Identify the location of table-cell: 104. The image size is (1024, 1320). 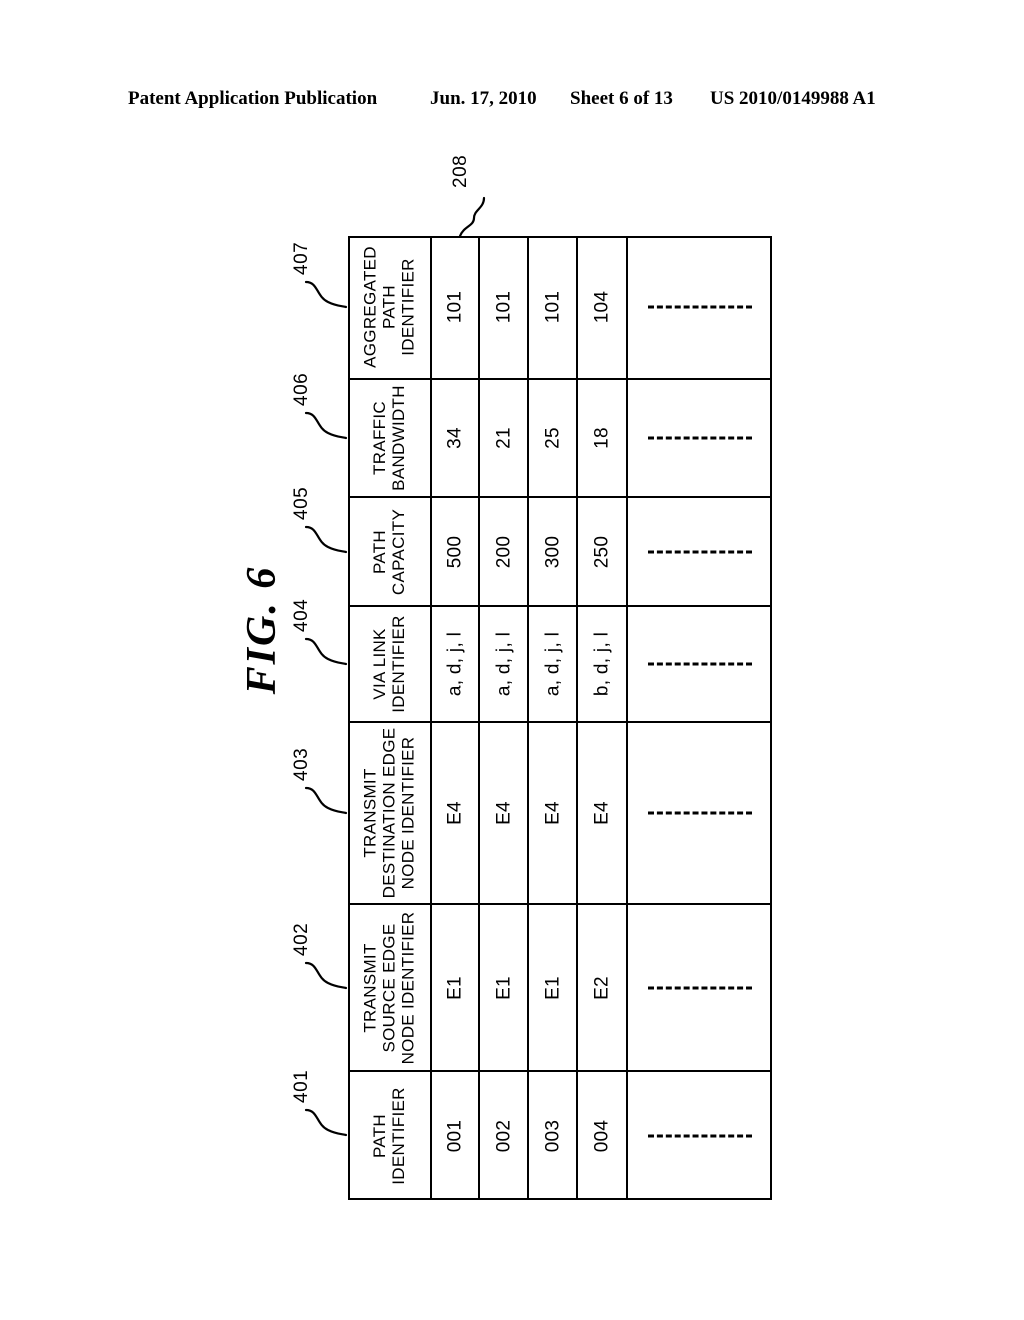
(603, 307).